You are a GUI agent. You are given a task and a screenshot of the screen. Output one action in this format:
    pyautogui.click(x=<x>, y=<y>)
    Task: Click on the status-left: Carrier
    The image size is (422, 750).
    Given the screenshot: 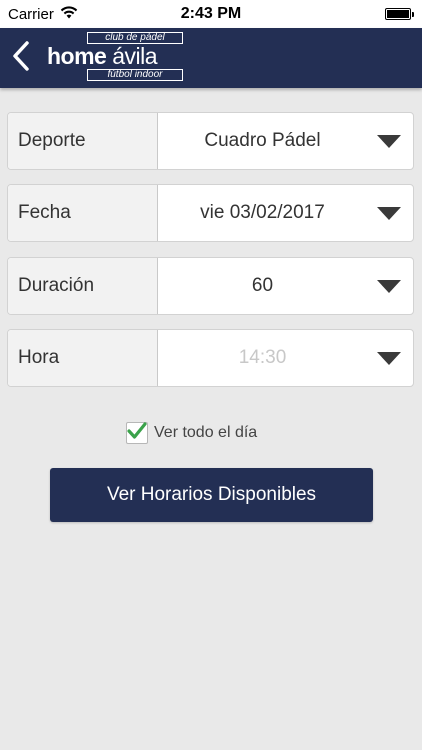 What is the action you would take?
    pyautogui.click(x=43, y=14)
    